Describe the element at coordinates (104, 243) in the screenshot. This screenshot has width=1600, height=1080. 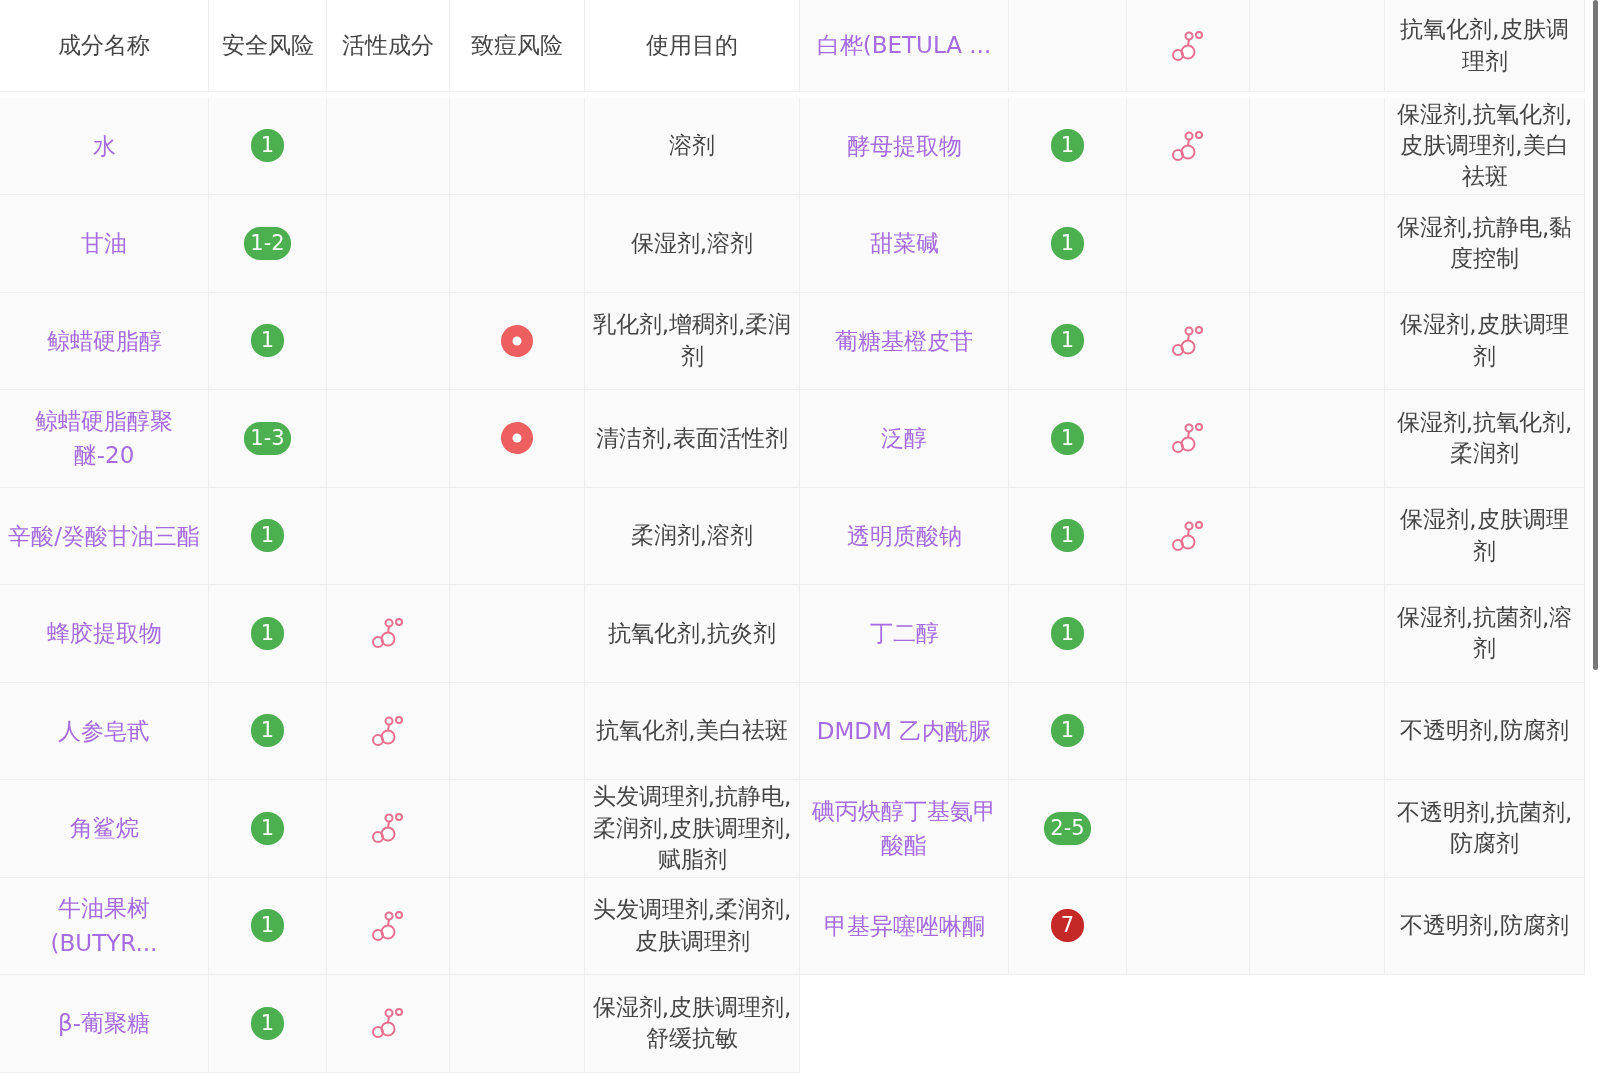
I see `ingredient-name-link: 甘油` at that location.